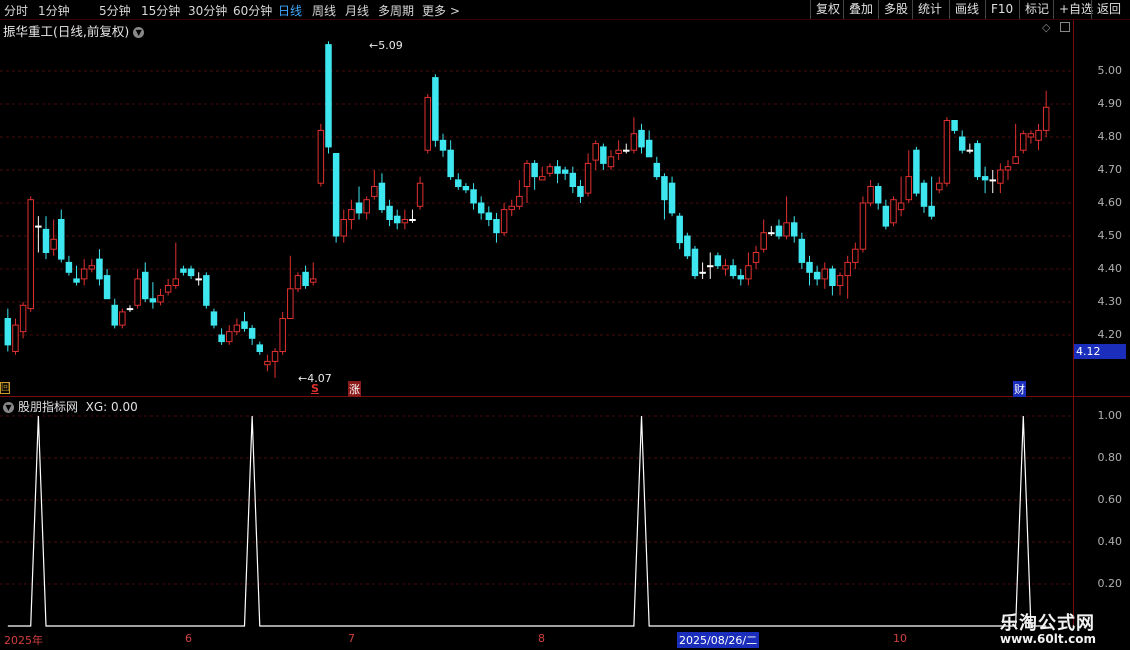 The image size is (1130, 650). What do you see at coordinates (1019, 389) in the screenshot?
I see `finance-marker: 财` at bounding box center [1019, 389].